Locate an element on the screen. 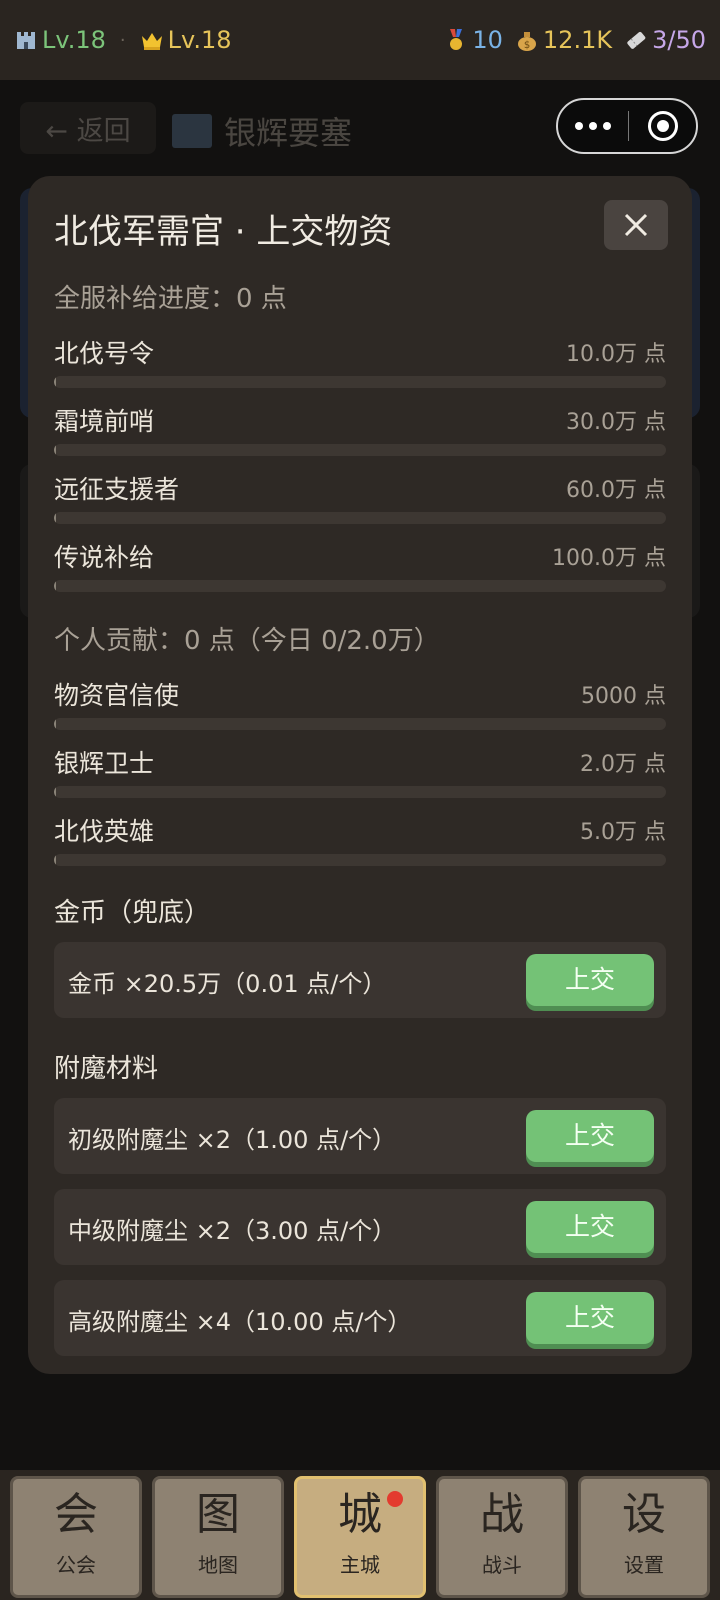  enchant-submit-row: 高级附魔尘 ×4（10.00 点/个） 上交 is located at coordinates (360, 1318).